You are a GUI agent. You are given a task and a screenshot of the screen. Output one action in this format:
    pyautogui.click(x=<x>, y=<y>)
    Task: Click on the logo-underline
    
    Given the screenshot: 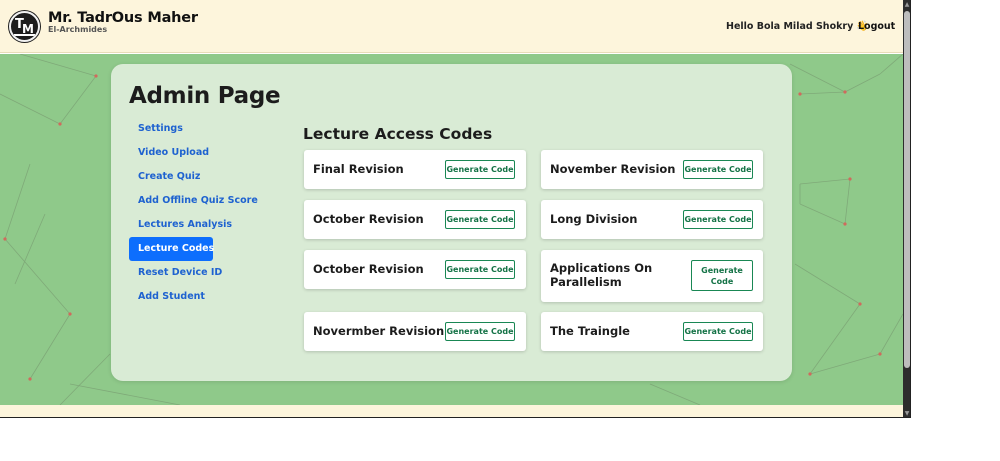 What is the action you would take?
    pyautogui.click(x=24, y=35)
    